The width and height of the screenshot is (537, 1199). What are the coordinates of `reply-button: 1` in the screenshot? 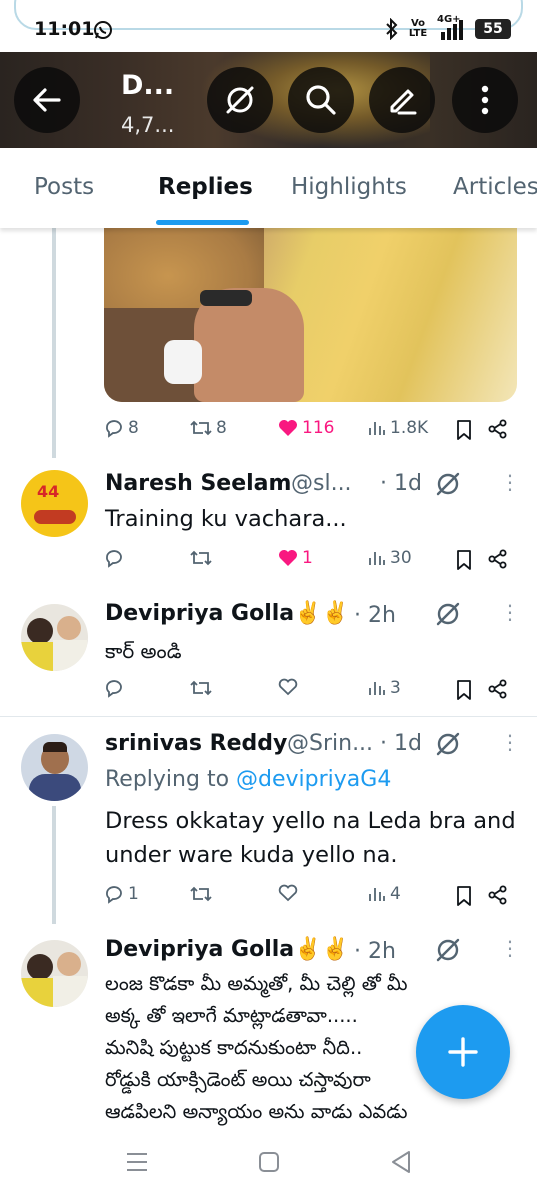 It's located at (121, 894).